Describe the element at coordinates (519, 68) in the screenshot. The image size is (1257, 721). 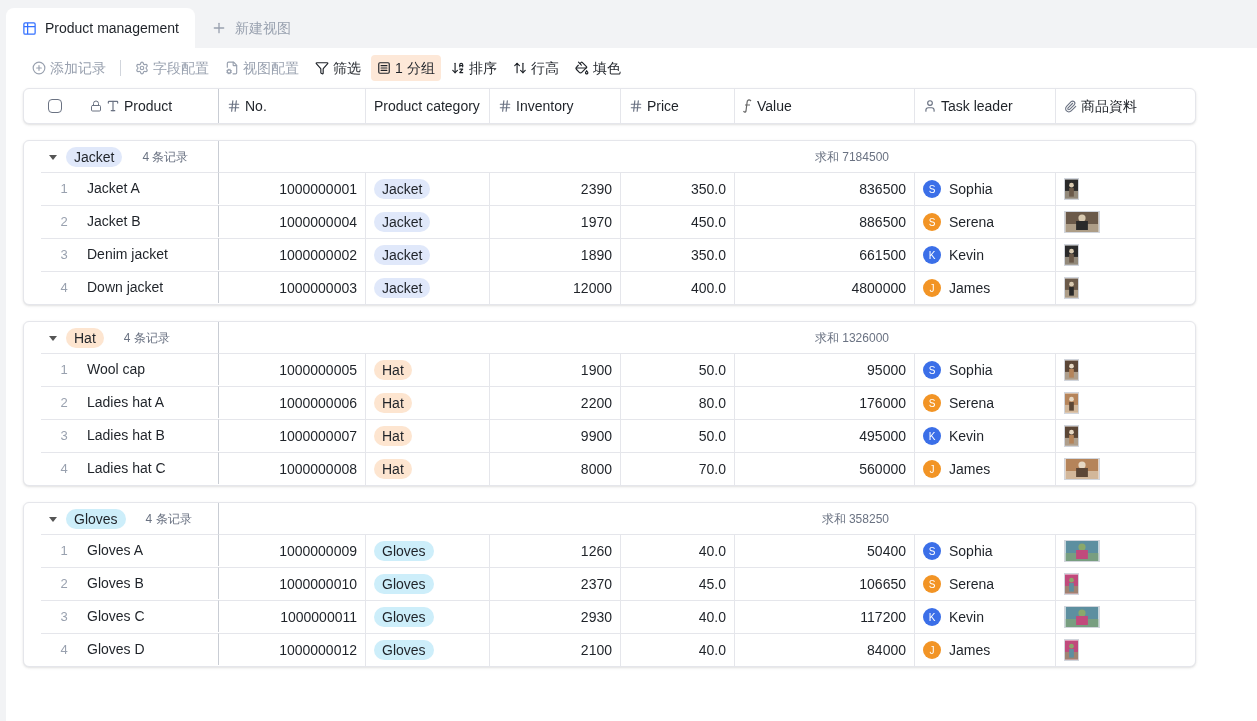
I see `row-height-icon` at that location.